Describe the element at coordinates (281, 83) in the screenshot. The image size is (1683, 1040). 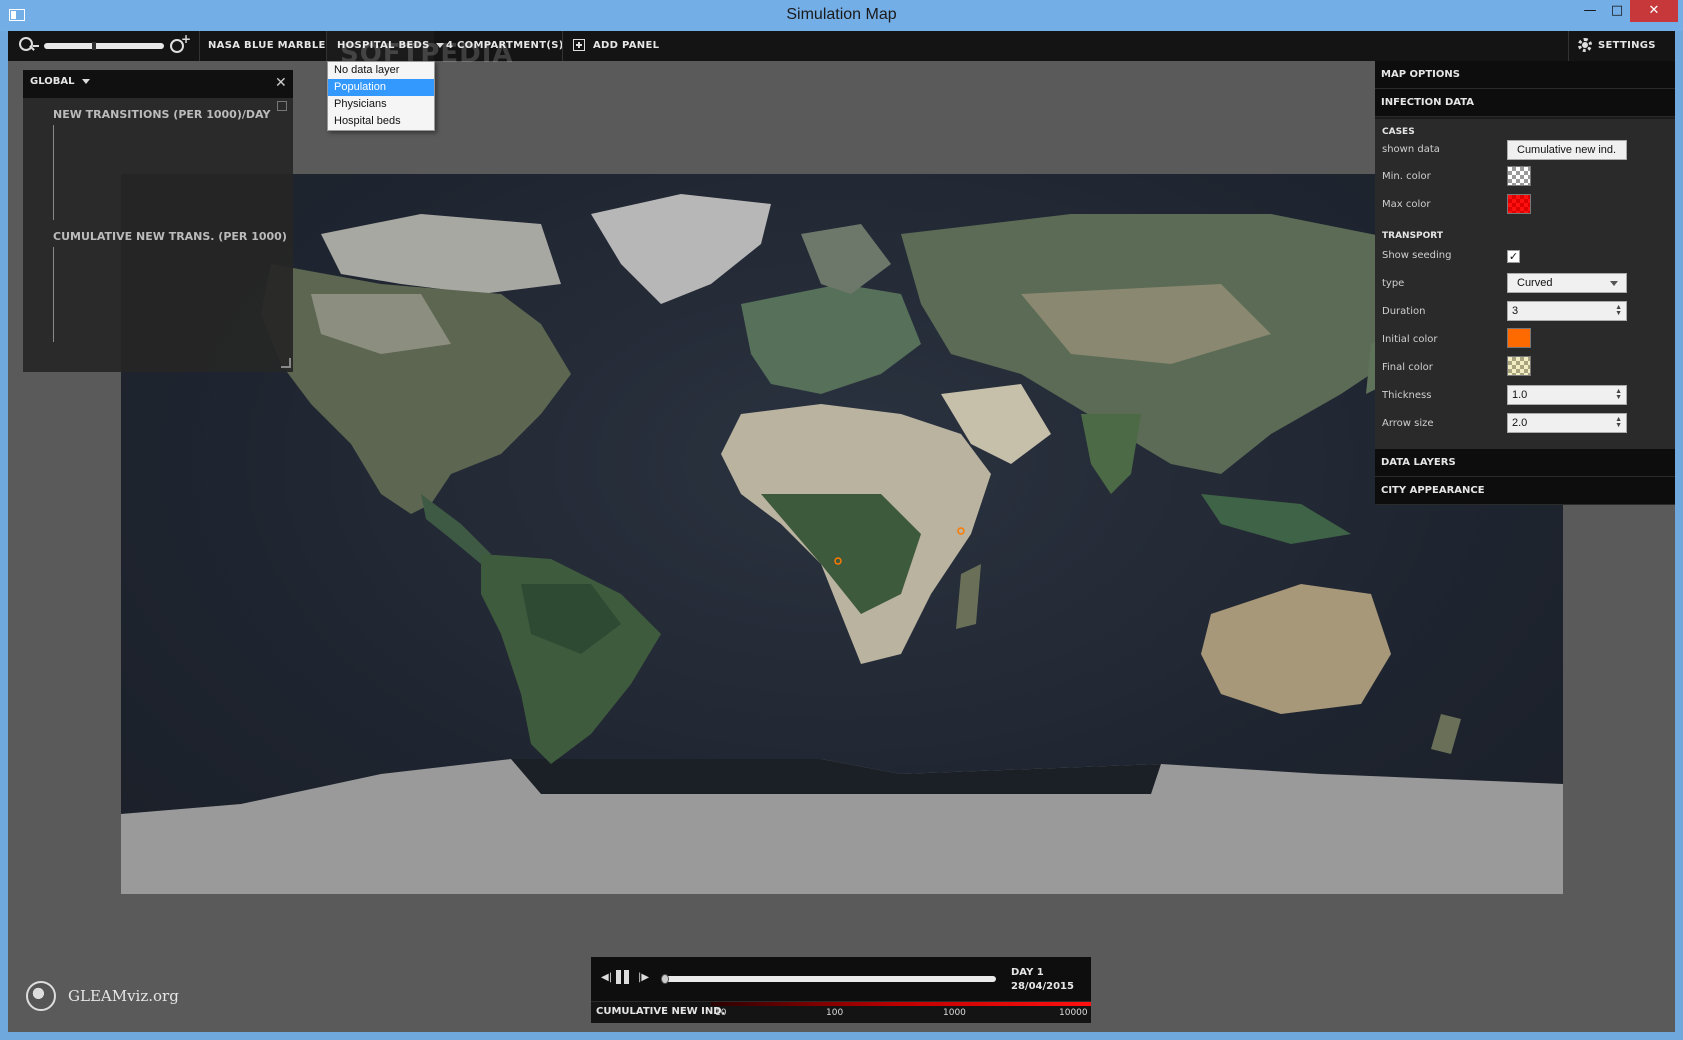
I see `close-icon: ✕` at that location.